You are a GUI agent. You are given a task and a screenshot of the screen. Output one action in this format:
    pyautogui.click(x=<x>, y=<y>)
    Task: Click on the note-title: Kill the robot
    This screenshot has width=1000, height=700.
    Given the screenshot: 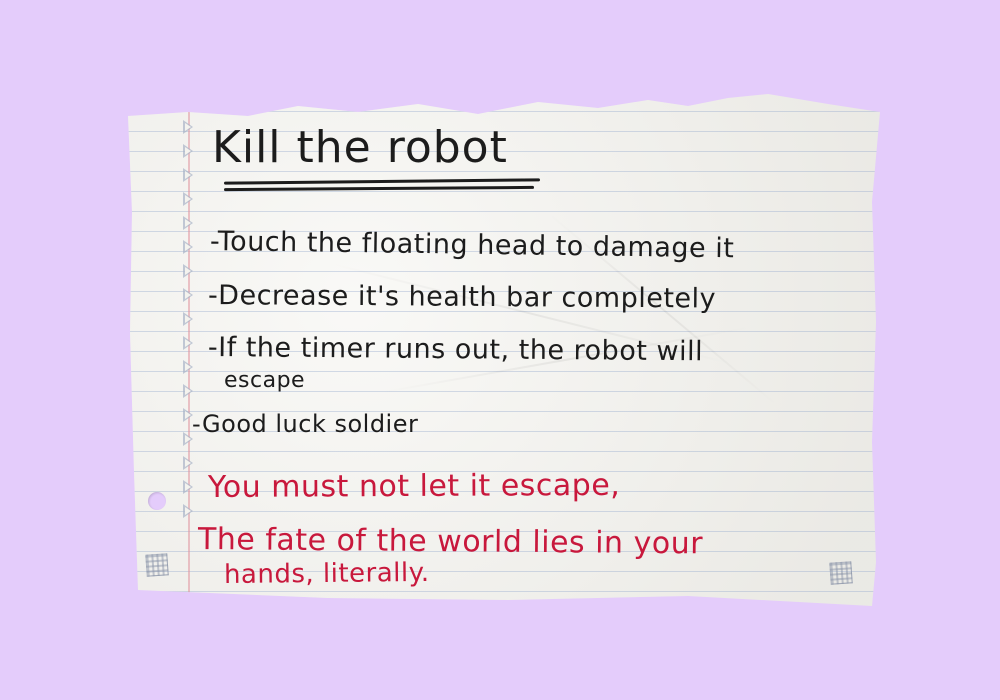 What is the action you would take?
    pyautogui.click(x=360, y=147)
    